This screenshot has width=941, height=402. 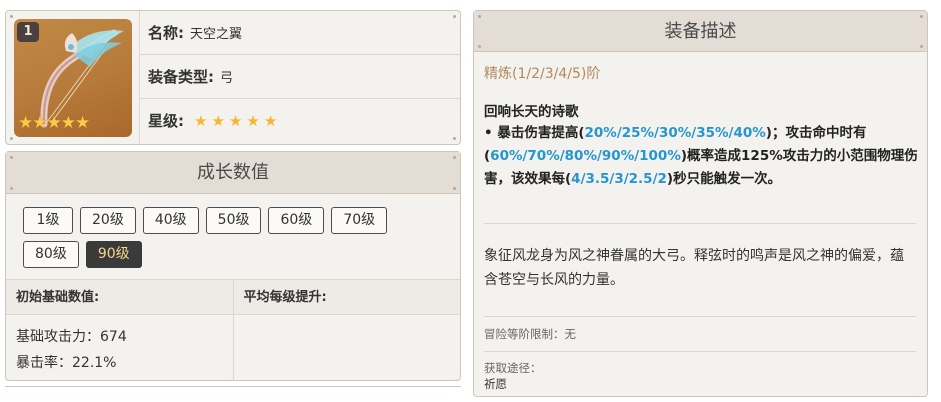 What do you see at coordinates (113, 254) in the screenshot?
I see `level-button: 90级` at bounding box center [113, 254].